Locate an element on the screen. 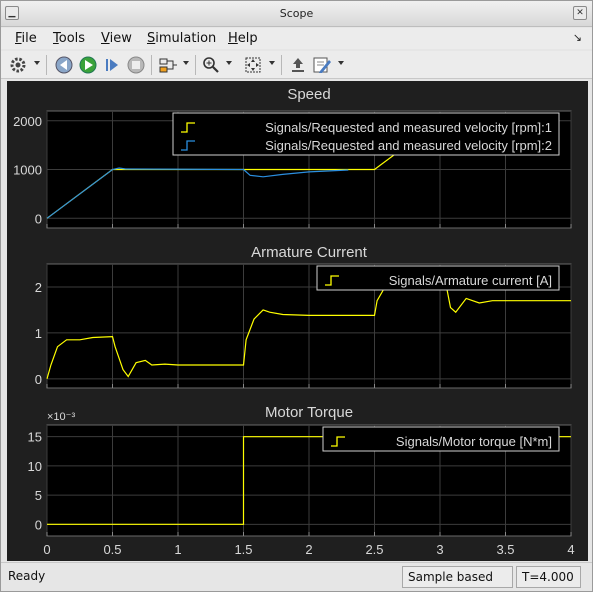 The height and width of the screenshot is (592, 593). zoom-dropdown-icon is located at coordinates (229, 63).